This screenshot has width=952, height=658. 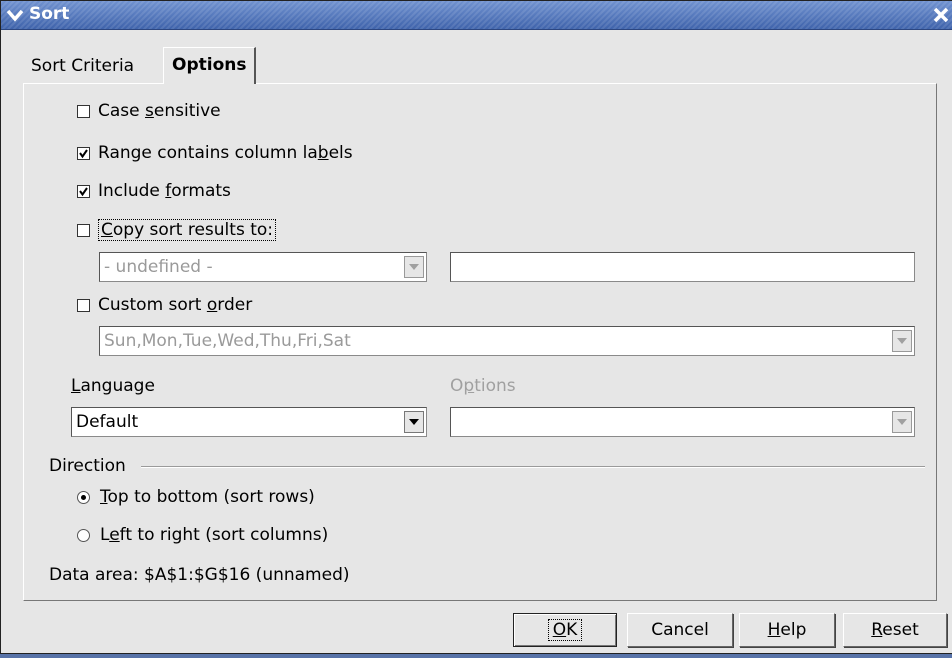 I want to click on title-bar: Sort, so click(x=476, y=15).